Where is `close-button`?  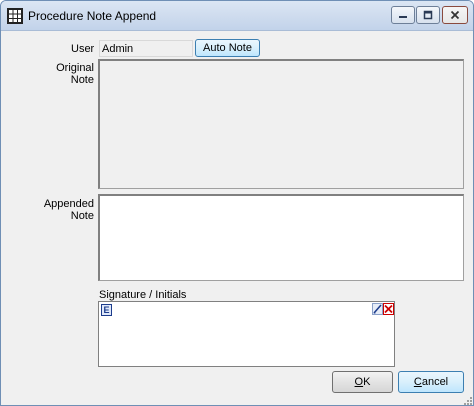 close-button is located at coordinates (455, 15).